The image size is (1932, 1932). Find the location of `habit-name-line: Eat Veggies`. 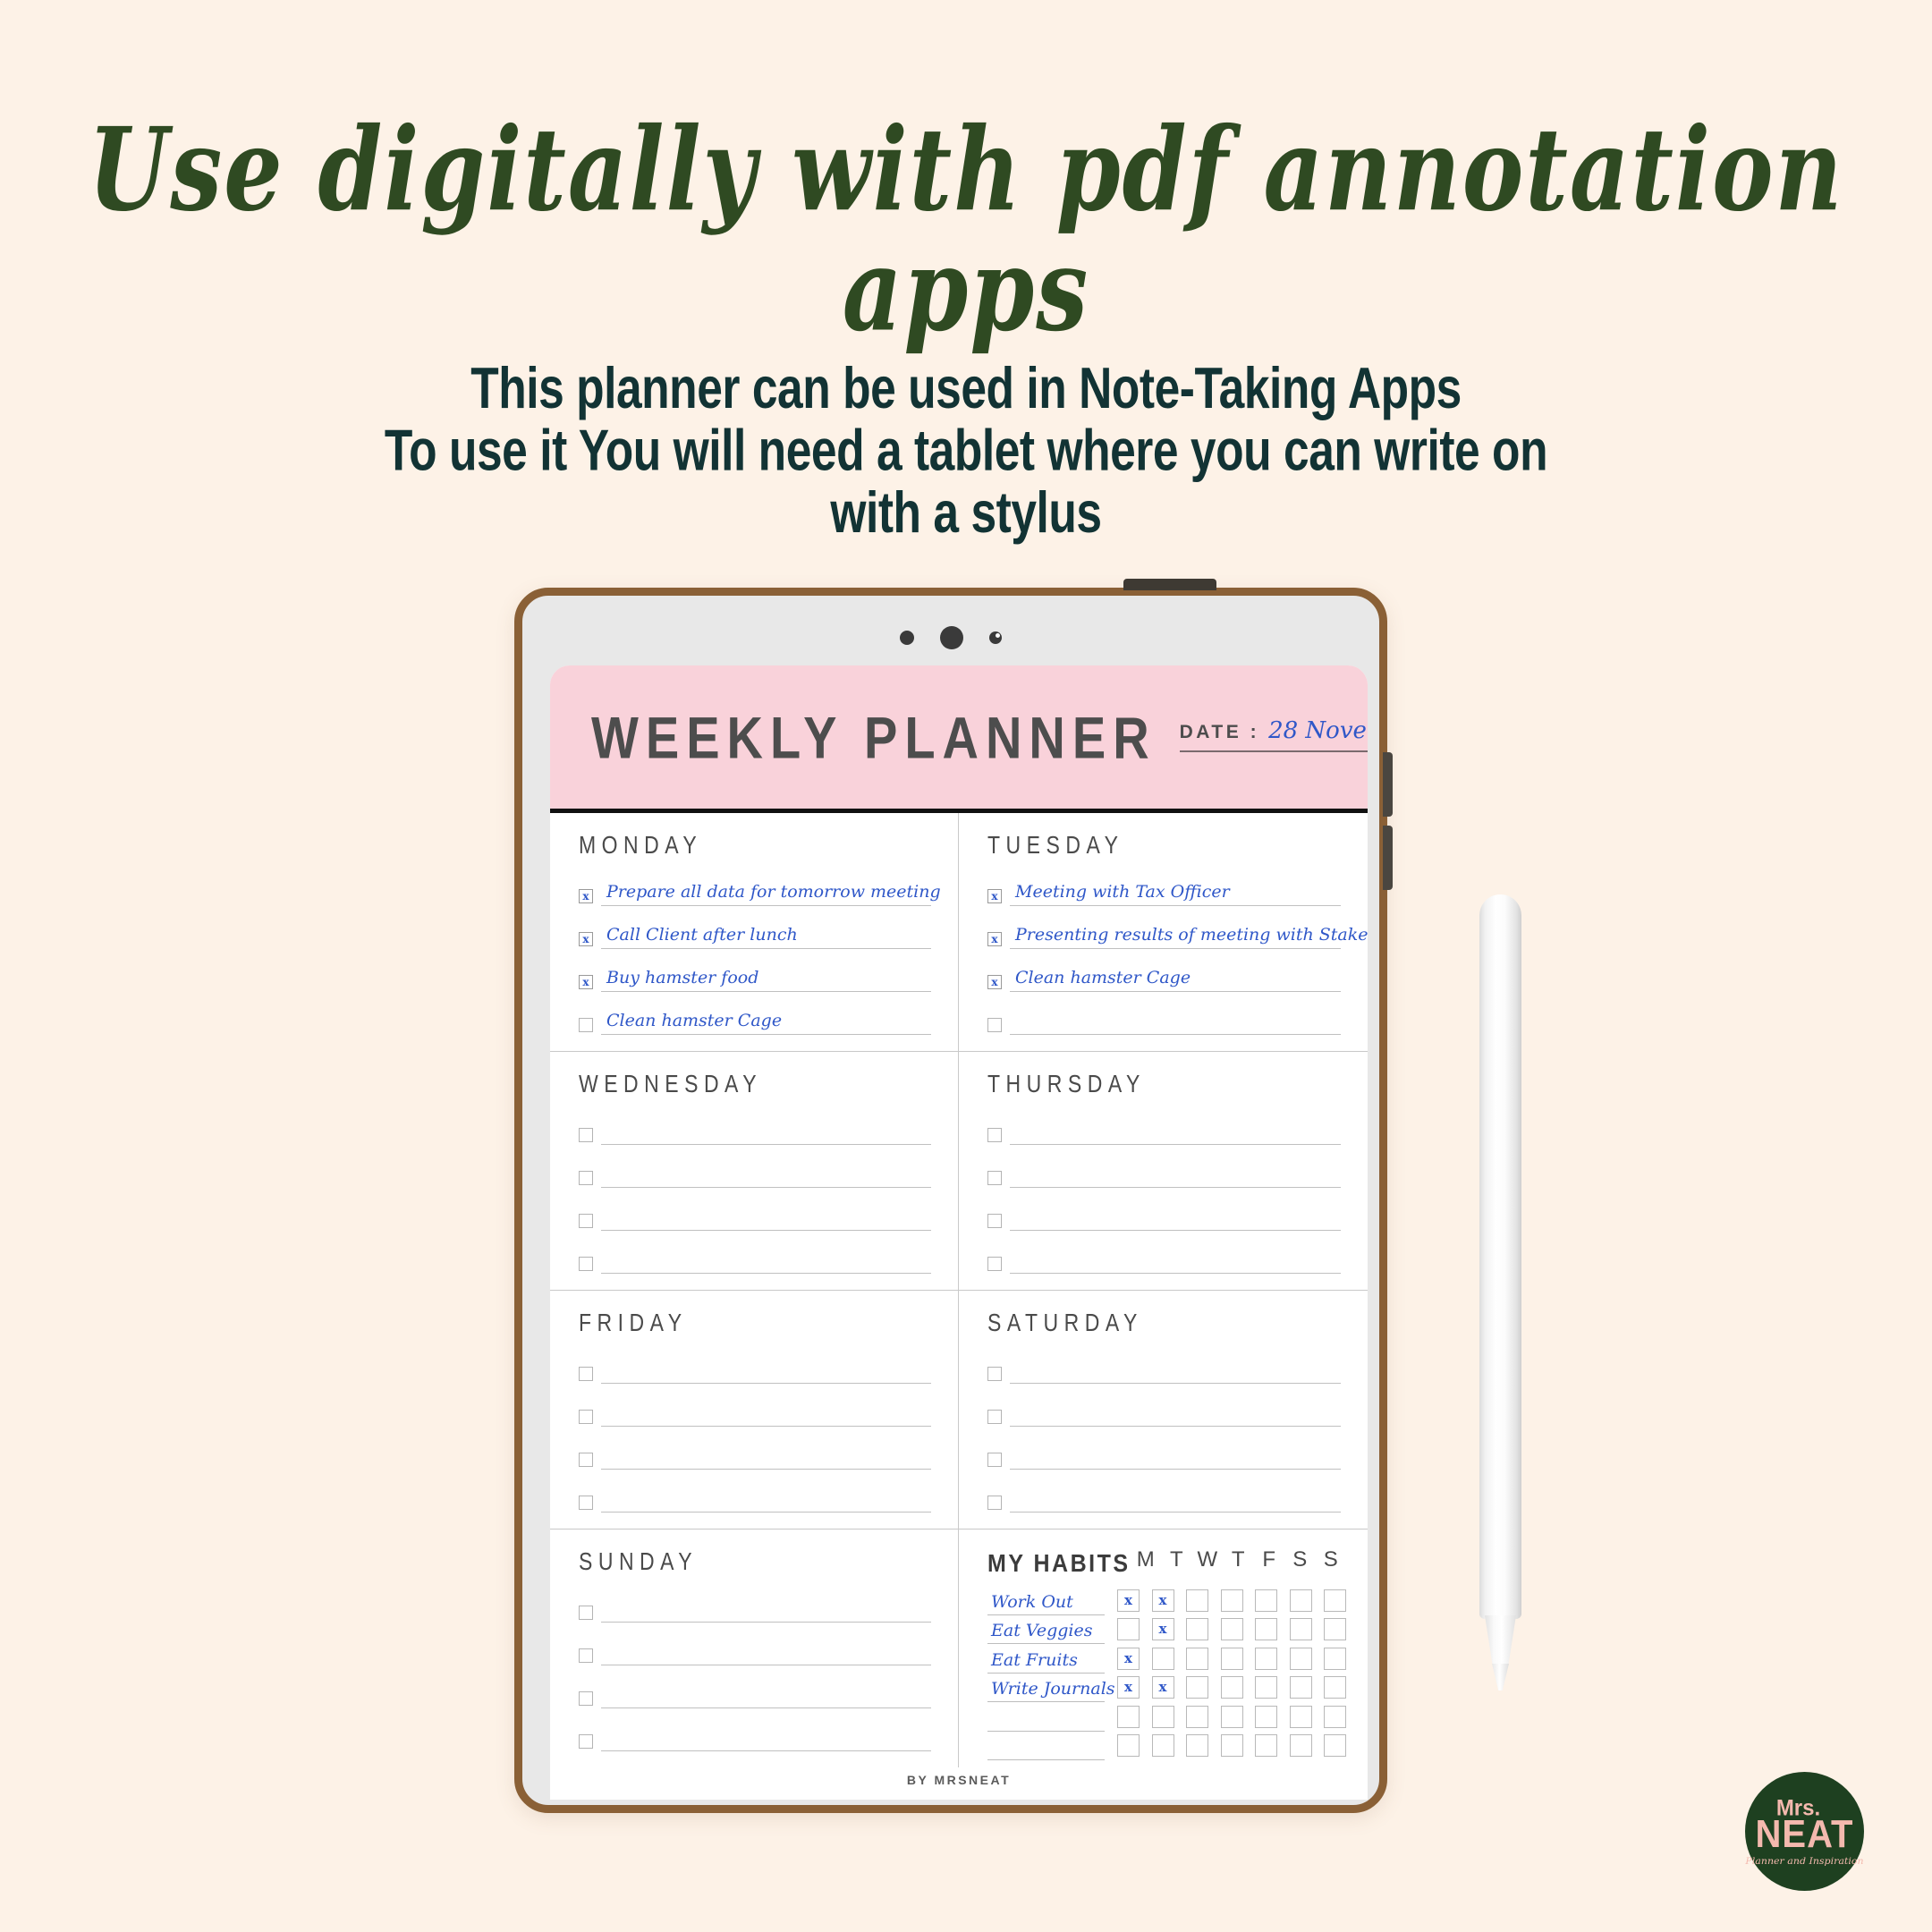

habit-name-line: Eat Veggies is located at coordinates (1046, 1629).